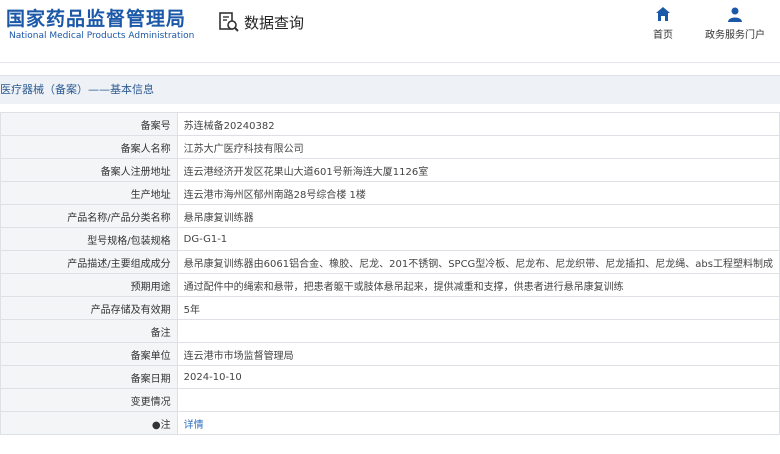 This screenshot has width=780, height=454. Describe the element at coordinates (478, 170) in the screenshot. I see `row-value: 连云港经济开发区花果山大道601号新海连大厦1126室` at that location.